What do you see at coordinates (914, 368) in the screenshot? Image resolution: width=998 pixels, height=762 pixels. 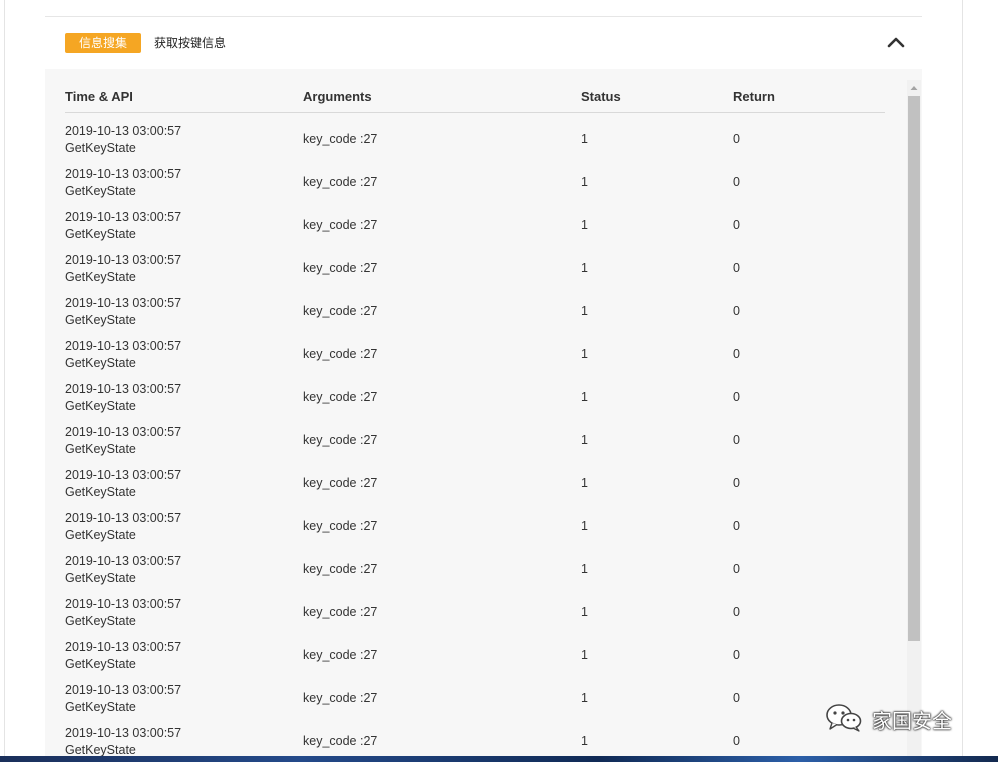 I see `scrollbar-thumb` at bounding box center [914, 368].